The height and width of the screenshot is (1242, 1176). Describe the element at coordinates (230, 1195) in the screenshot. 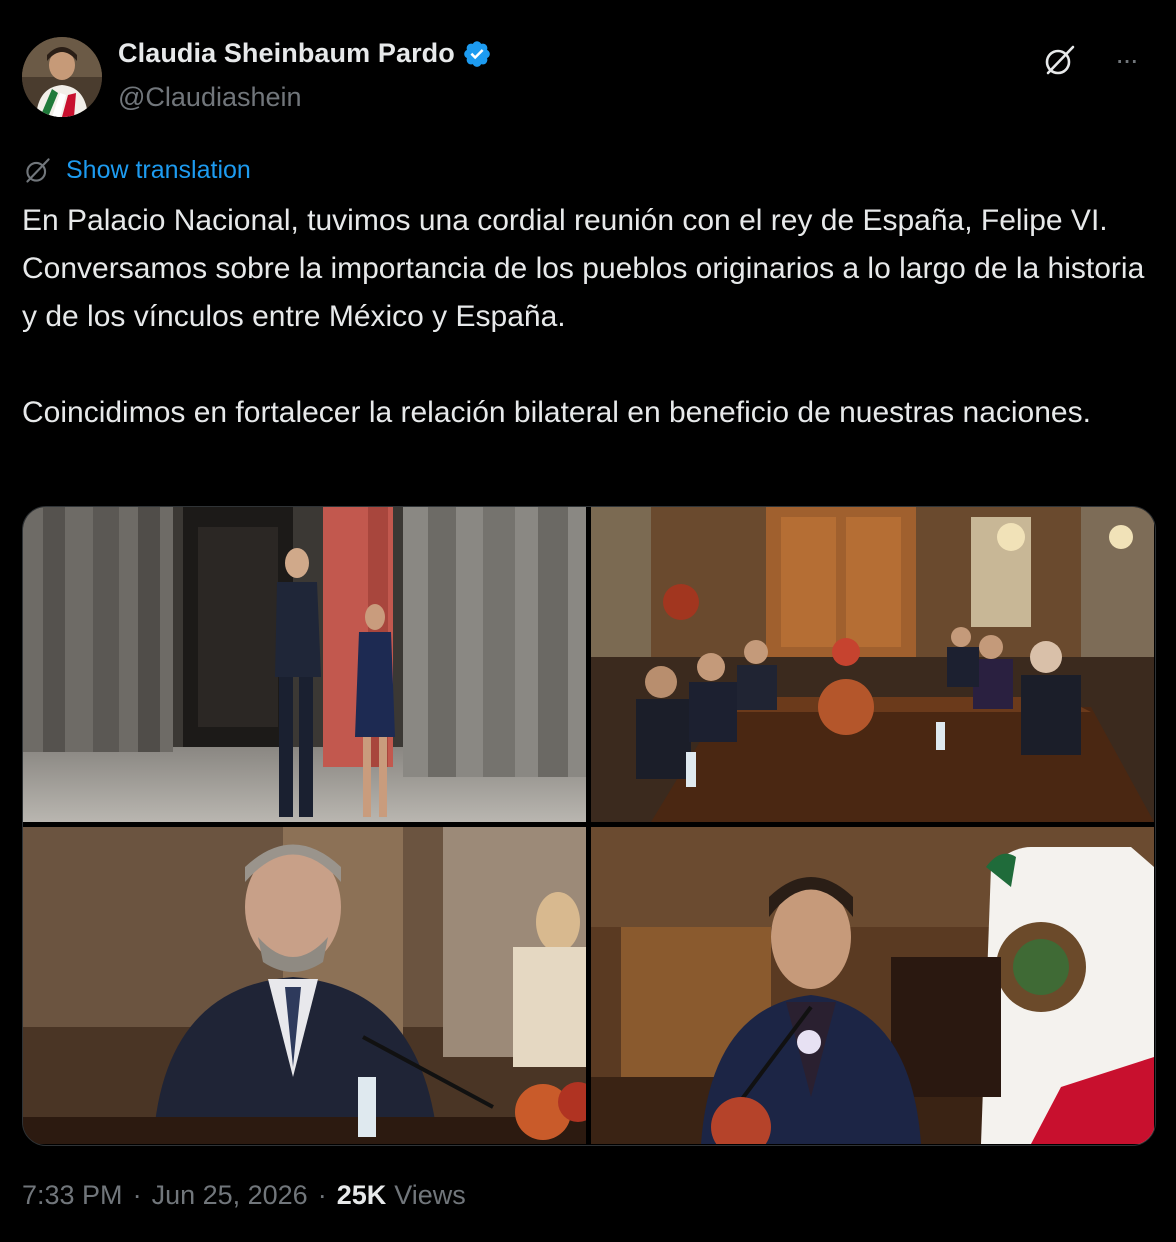

I see `tweet-date: Jun 25, 2026` at that location.